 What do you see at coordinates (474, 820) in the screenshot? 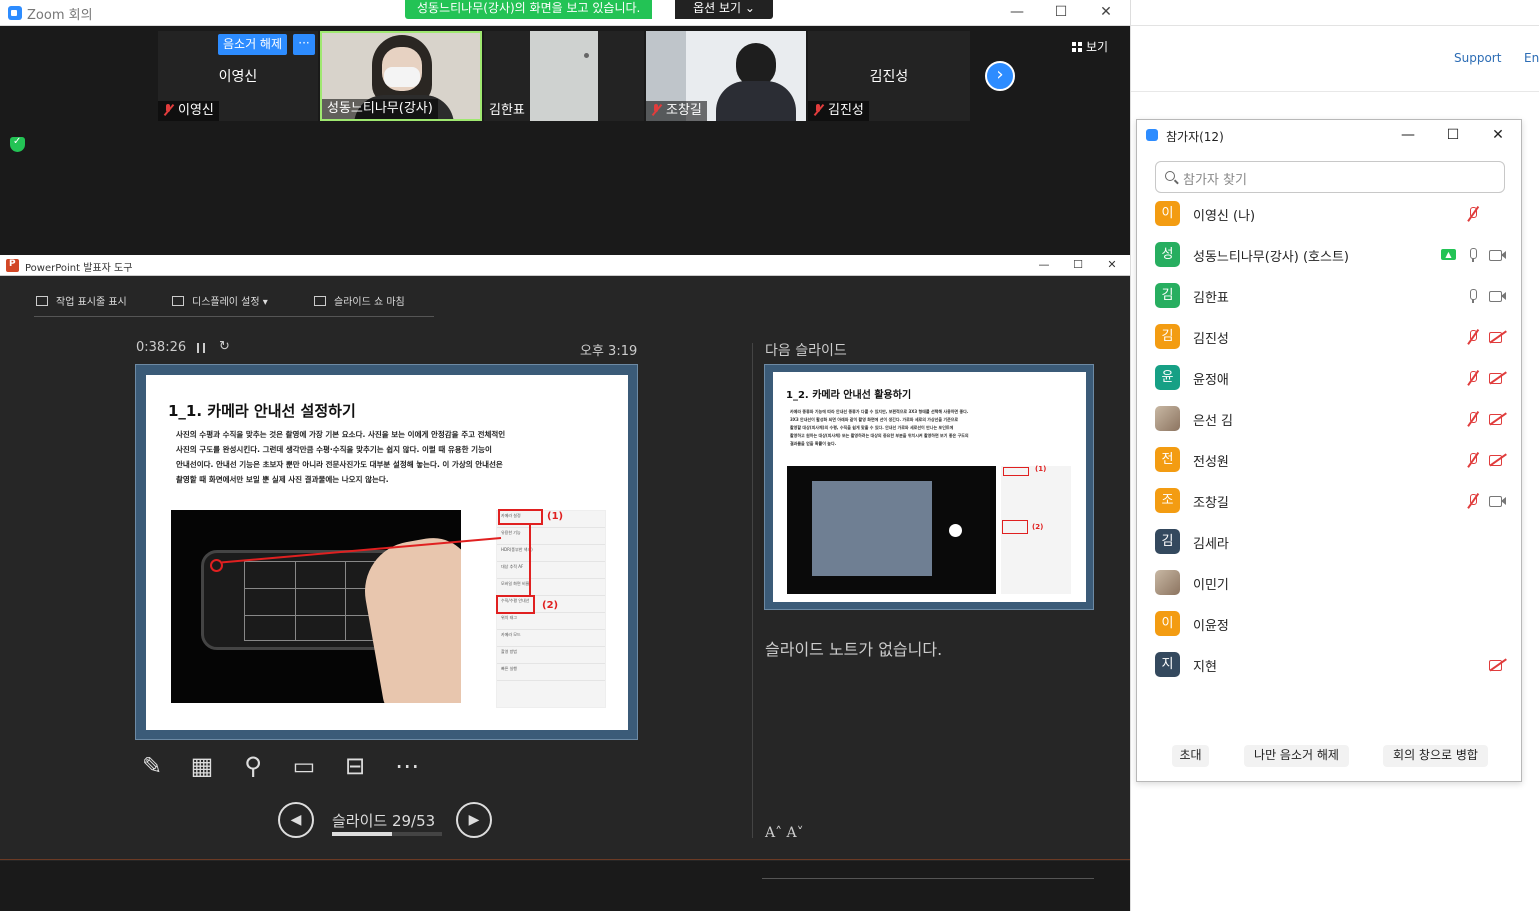
I see `next-slide-button: ▶` at bounding box center [474, 820].